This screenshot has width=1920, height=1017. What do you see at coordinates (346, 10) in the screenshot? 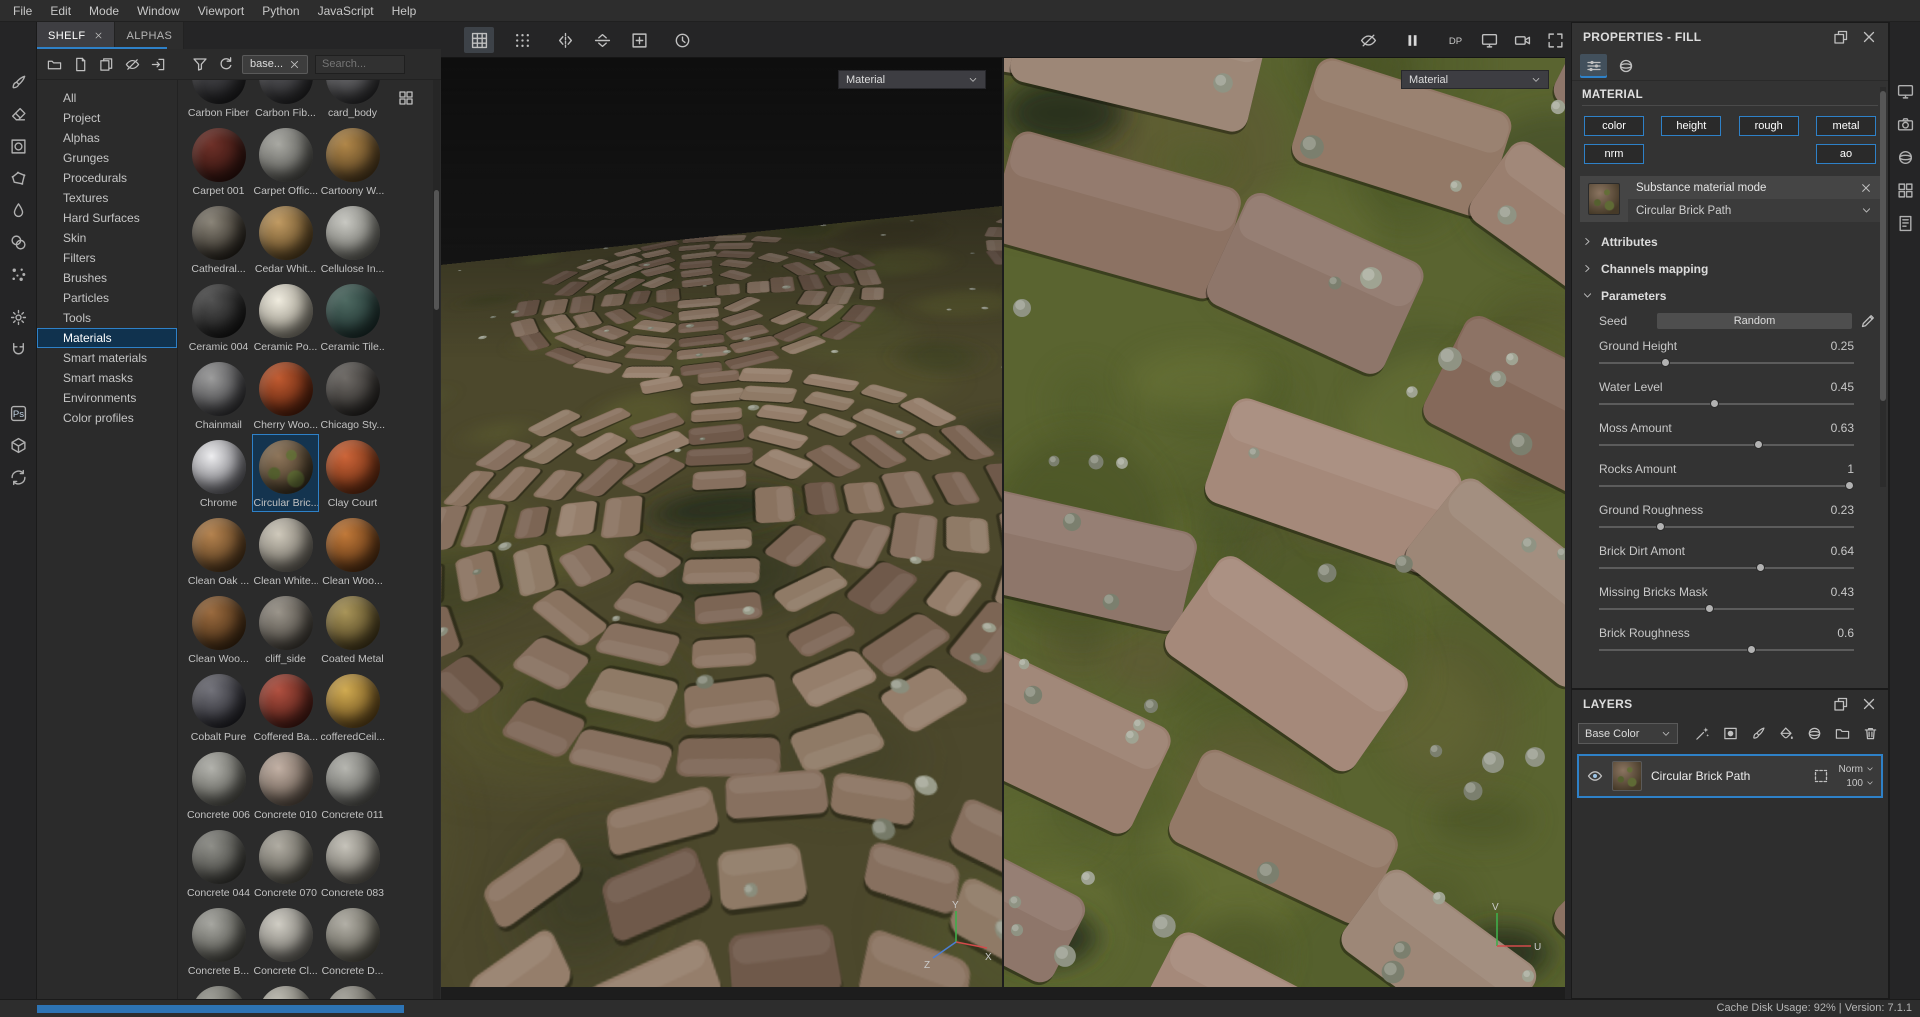
I see `menu-javascript: JavaScript` at bounding box center [346, 10].